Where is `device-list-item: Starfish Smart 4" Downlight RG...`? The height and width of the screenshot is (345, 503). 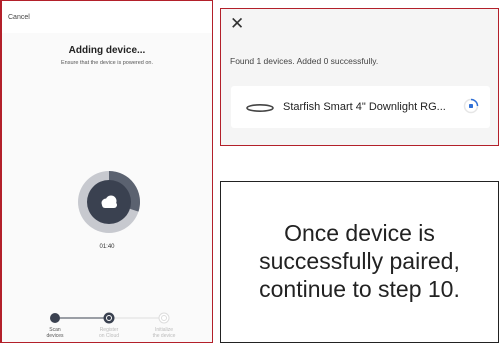 device-list-item: Starfish Smart 4" Downlight RG... is located at coordinates (360, 107).